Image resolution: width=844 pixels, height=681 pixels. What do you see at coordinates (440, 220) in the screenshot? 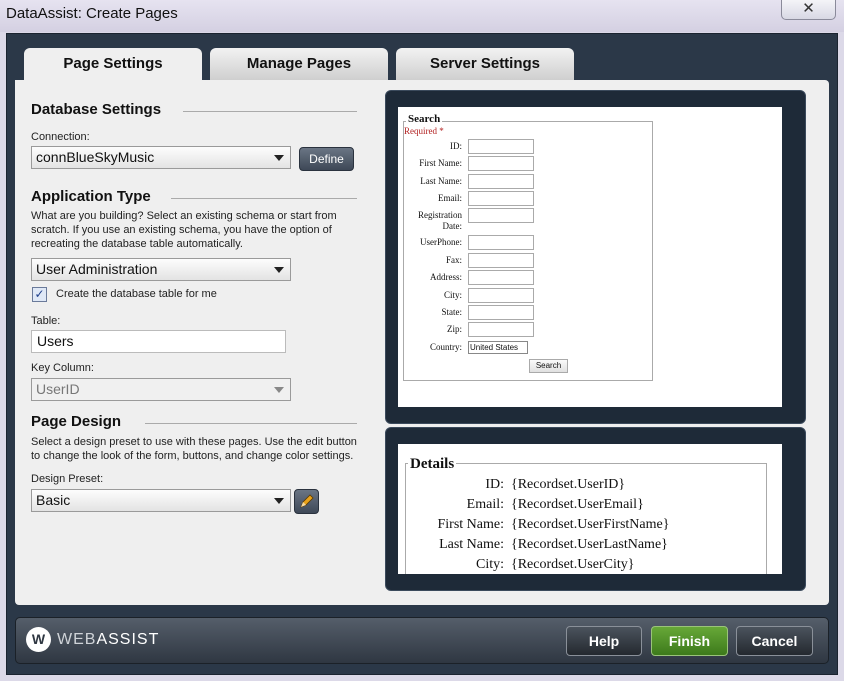
I see `field-label: Registration Date:` at bounding box center [440, 220].